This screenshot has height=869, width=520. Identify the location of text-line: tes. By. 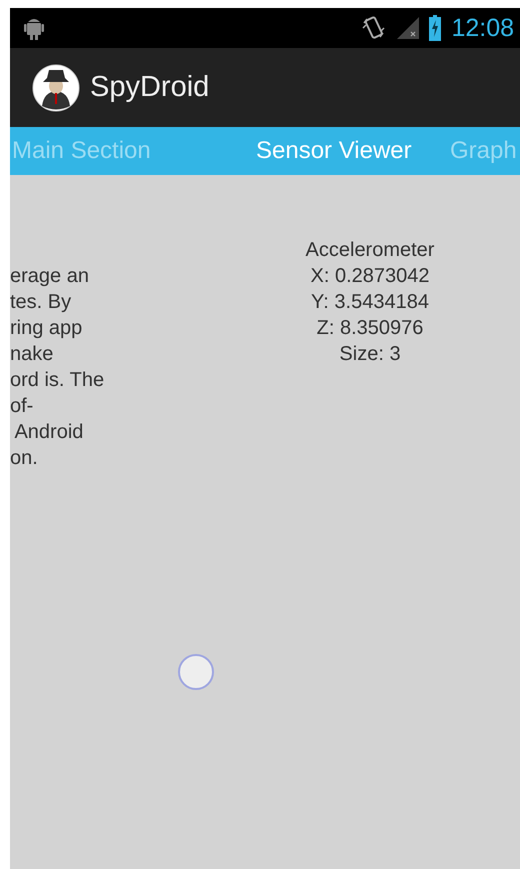
(41, 302).